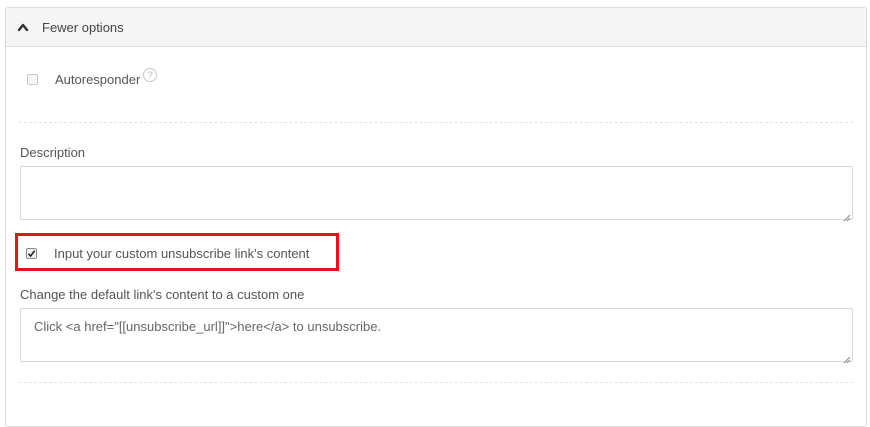 The width and height of the screenshot is (870, 427). Describe the element at coordinates (32, 79) in the screenshot. I see `autoresponder-checkbox` at that location.